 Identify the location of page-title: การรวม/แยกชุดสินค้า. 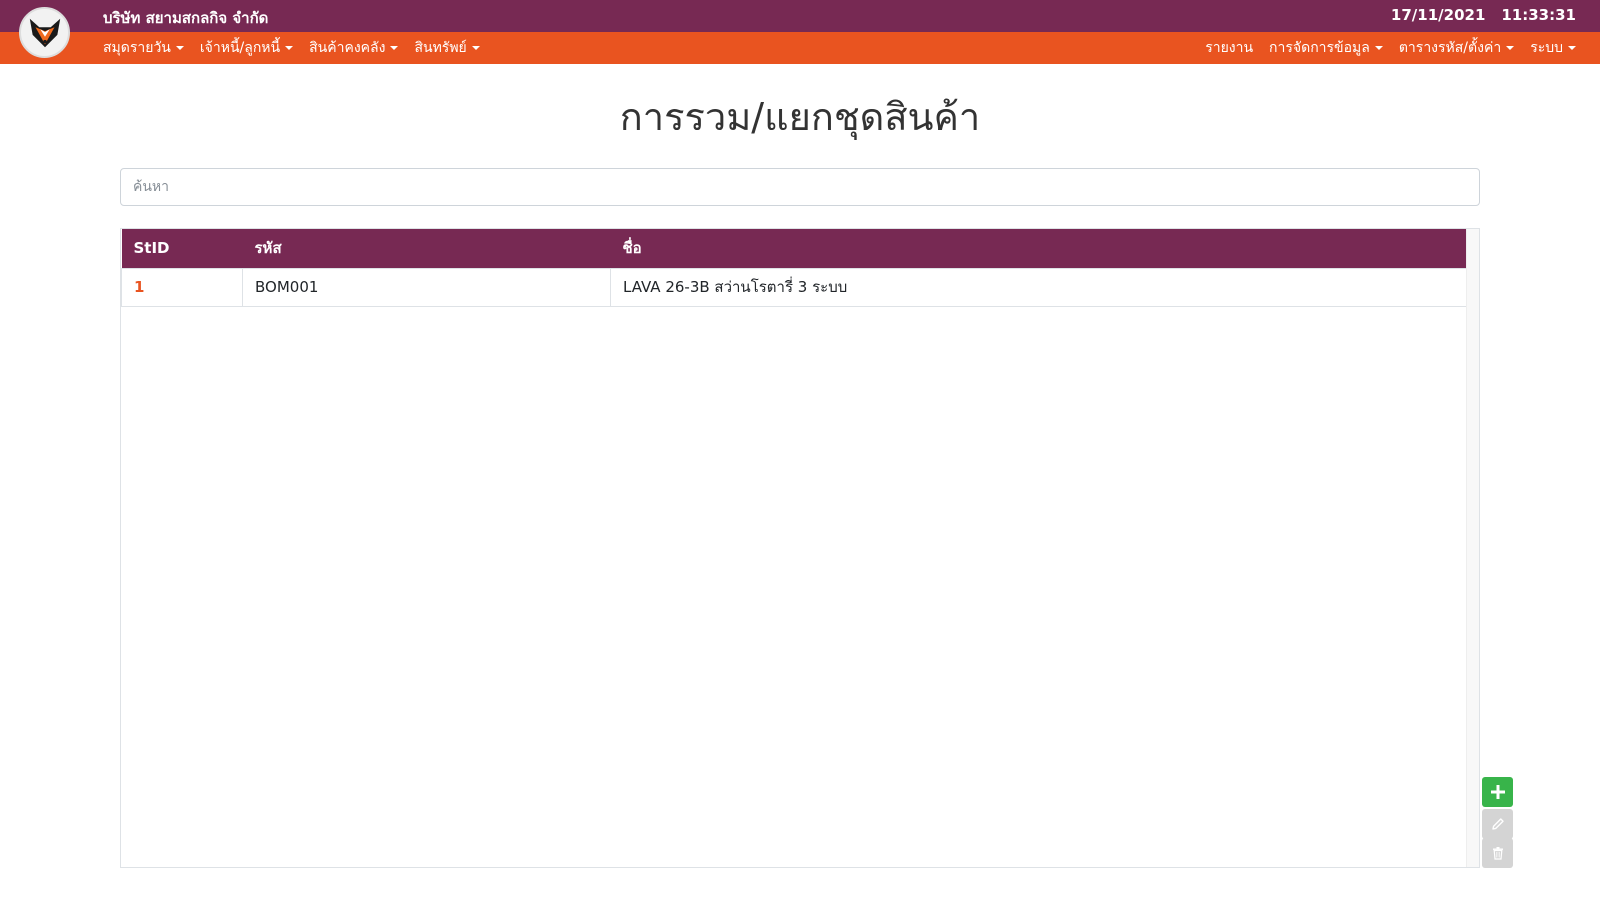
(800, 117).